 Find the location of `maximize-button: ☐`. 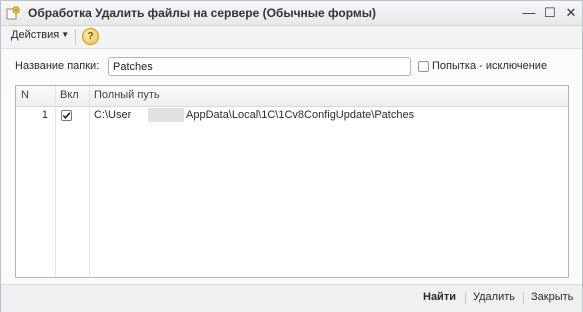

maximize-button: ☐ is located at coordinates (550, 13).